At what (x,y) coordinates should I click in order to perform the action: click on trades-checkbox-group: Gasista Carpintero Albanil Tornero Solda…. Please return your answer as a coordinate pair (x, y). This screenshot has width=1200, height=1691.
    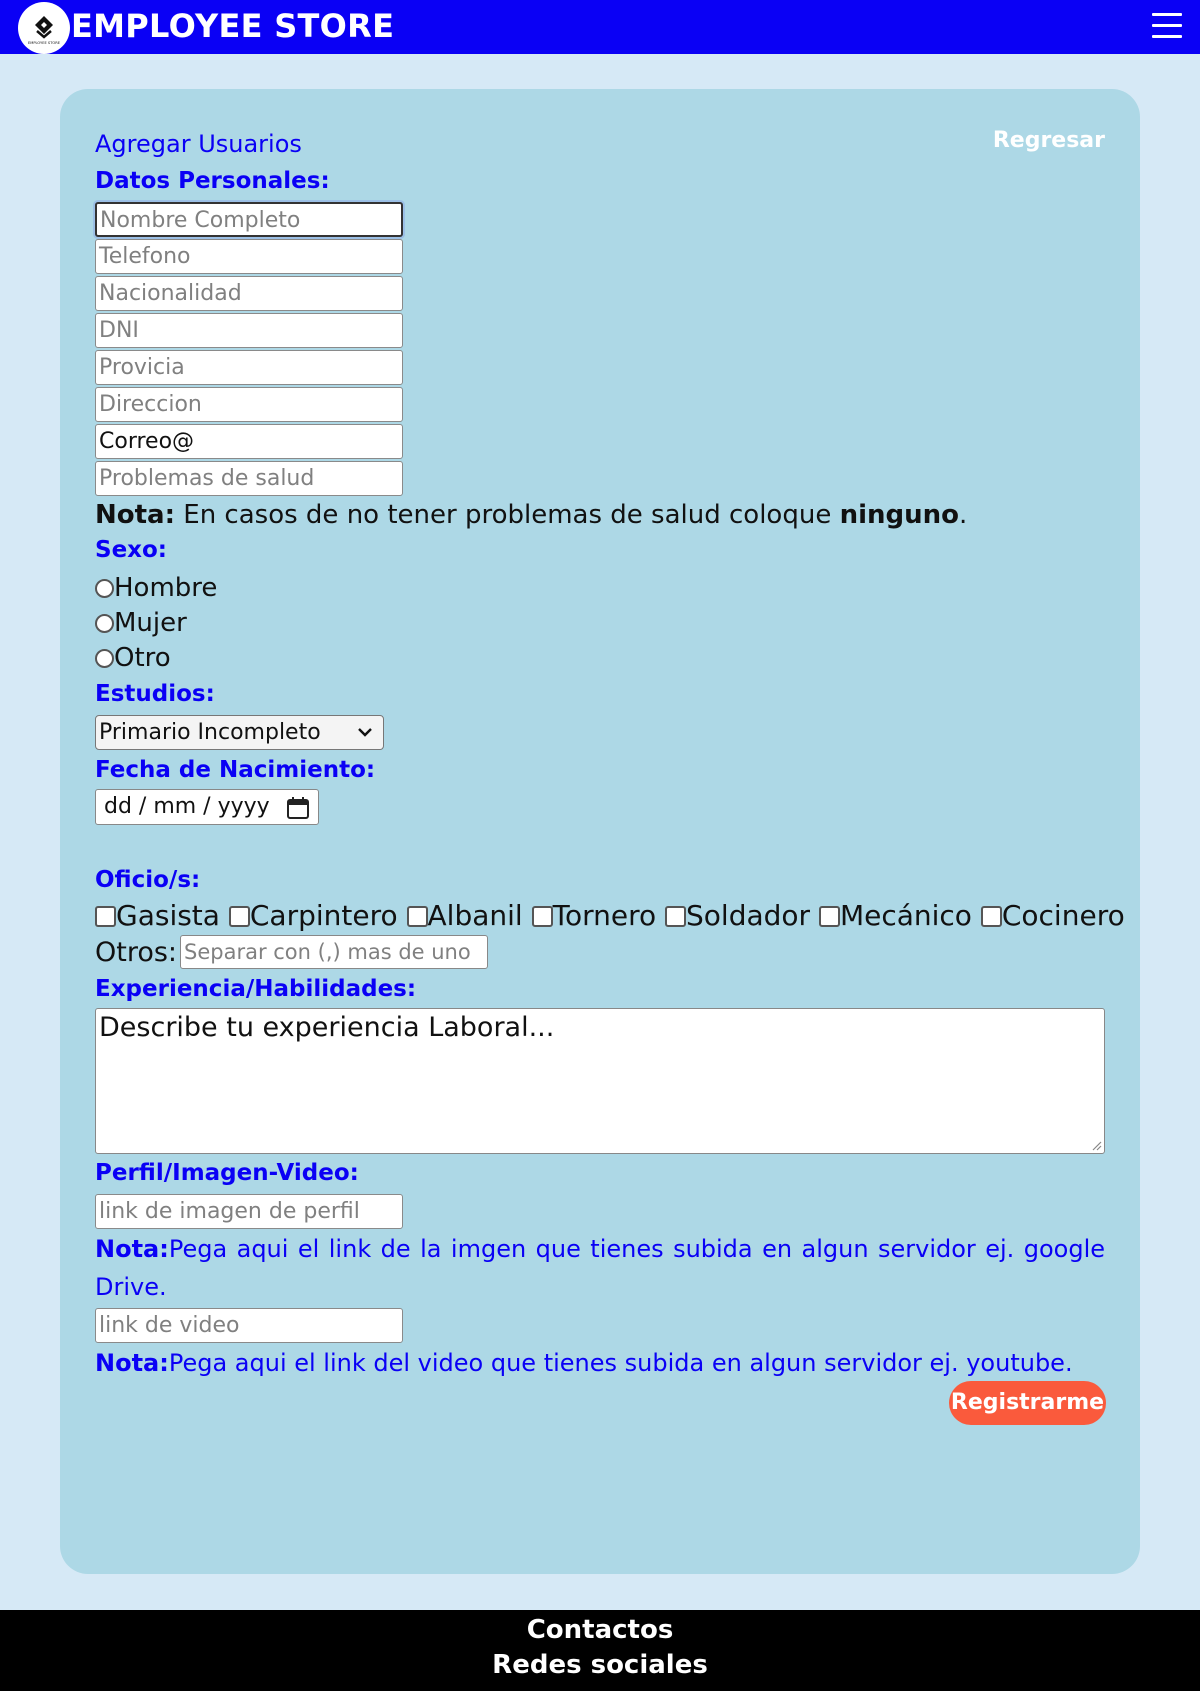
    Looking at the image, I should click on (610, 916).